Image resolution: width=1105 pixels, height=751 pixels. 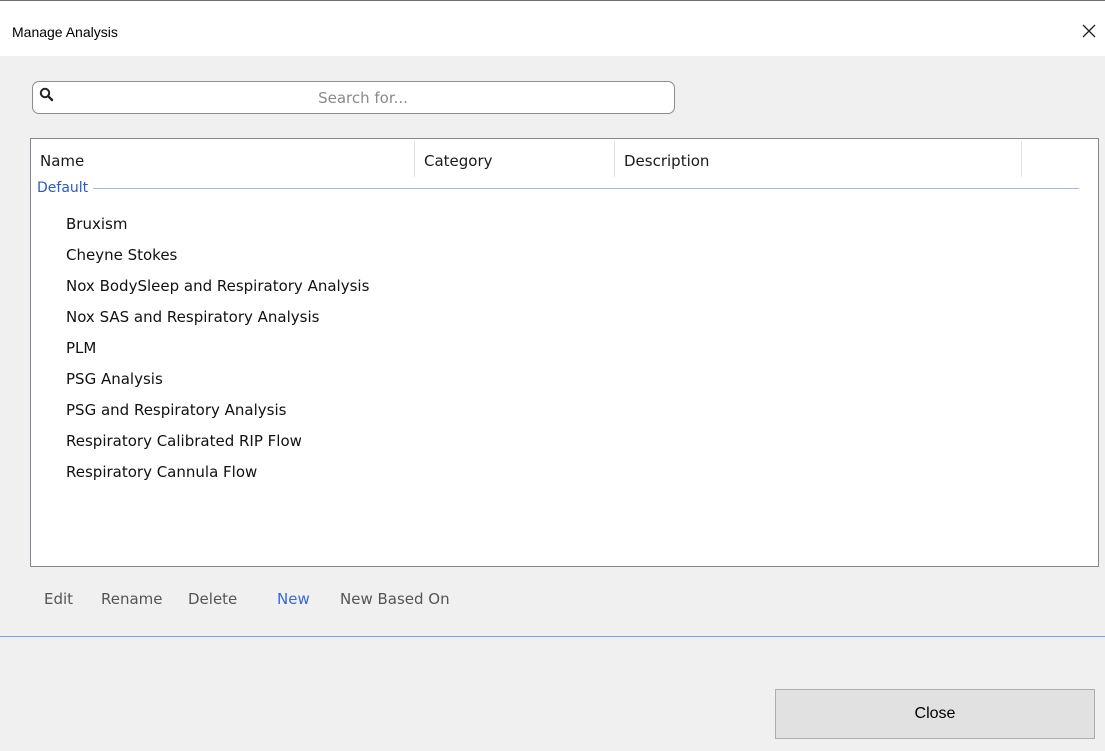 I want to click on search-box, so click(x=353, y=97).